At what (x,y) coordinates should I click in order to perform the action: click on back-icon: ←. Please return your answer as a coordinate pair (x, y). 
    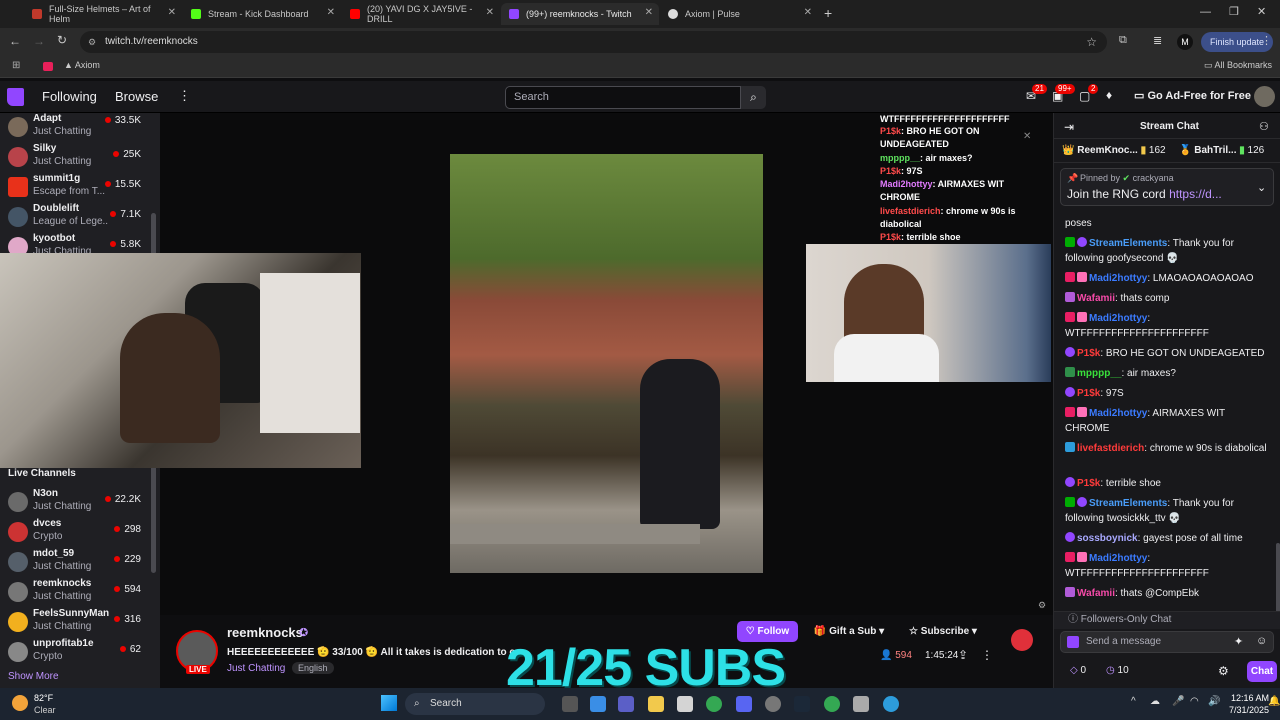
    Looking at the image, I should click on (15, 41).